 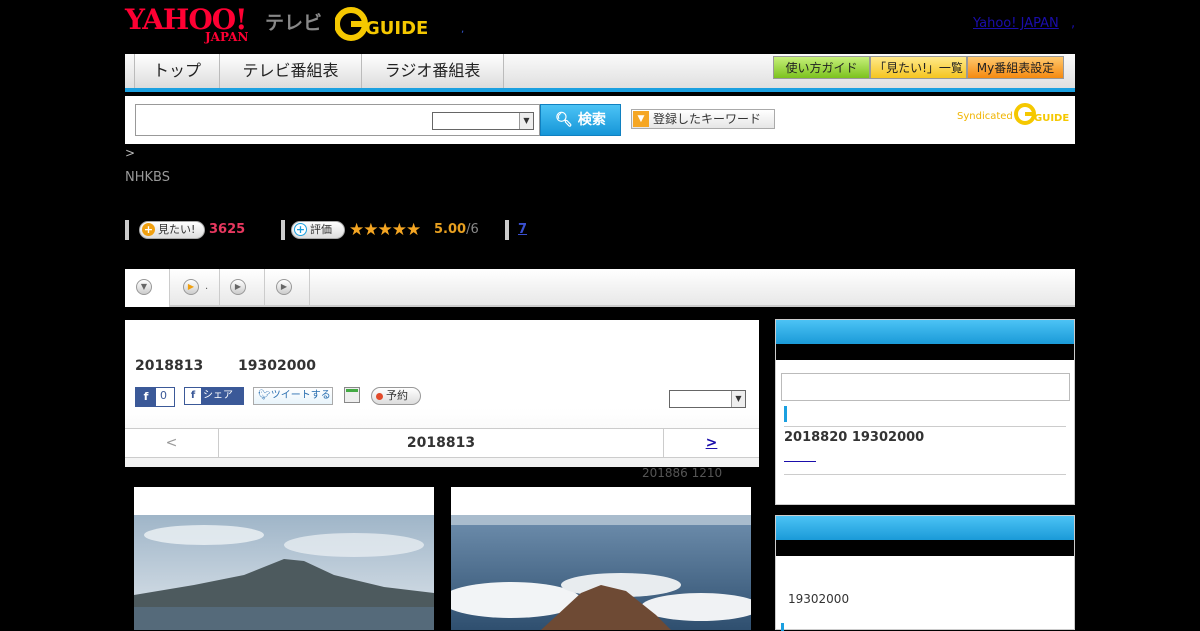 What do you see at coordinates (293, 21) in the screenshot?
I see `tv-label: テレビ` at bounding box center [293, 21].